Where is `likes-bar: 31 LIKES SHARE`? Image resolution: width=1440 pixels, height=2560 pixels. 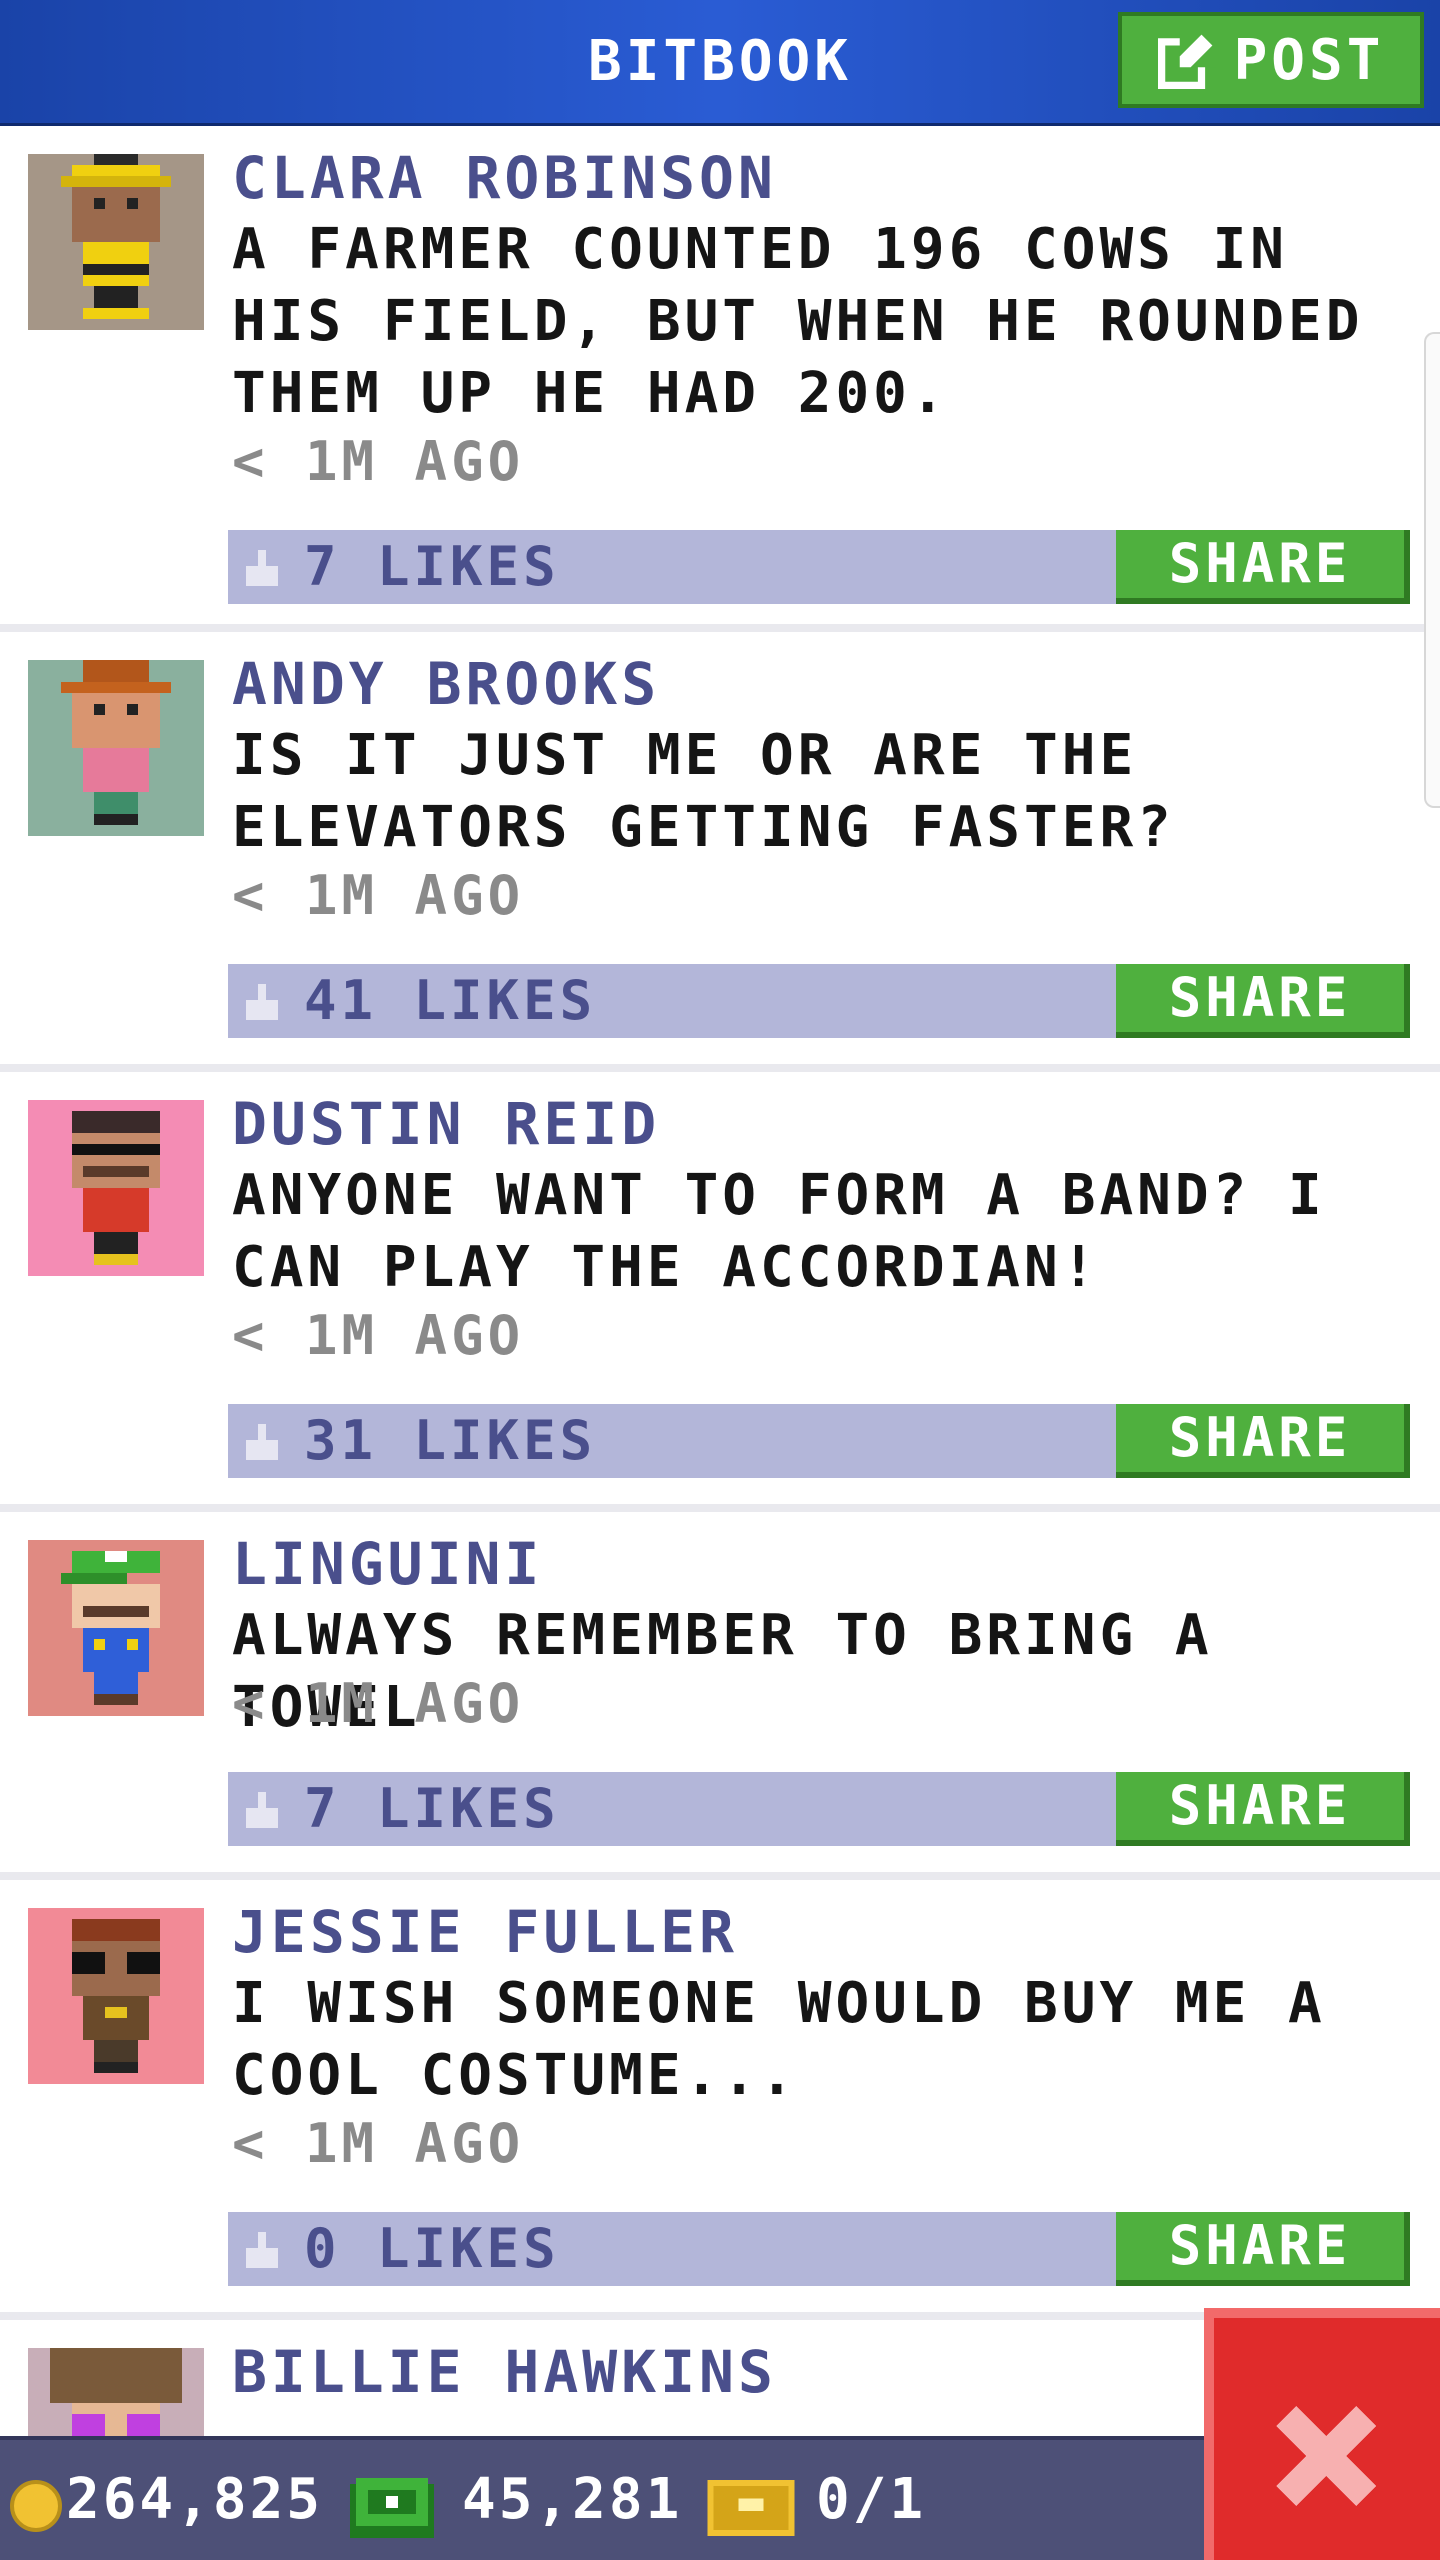 likes-bar: 31 LIKES SHARE is located at coordinates (819, 1441).